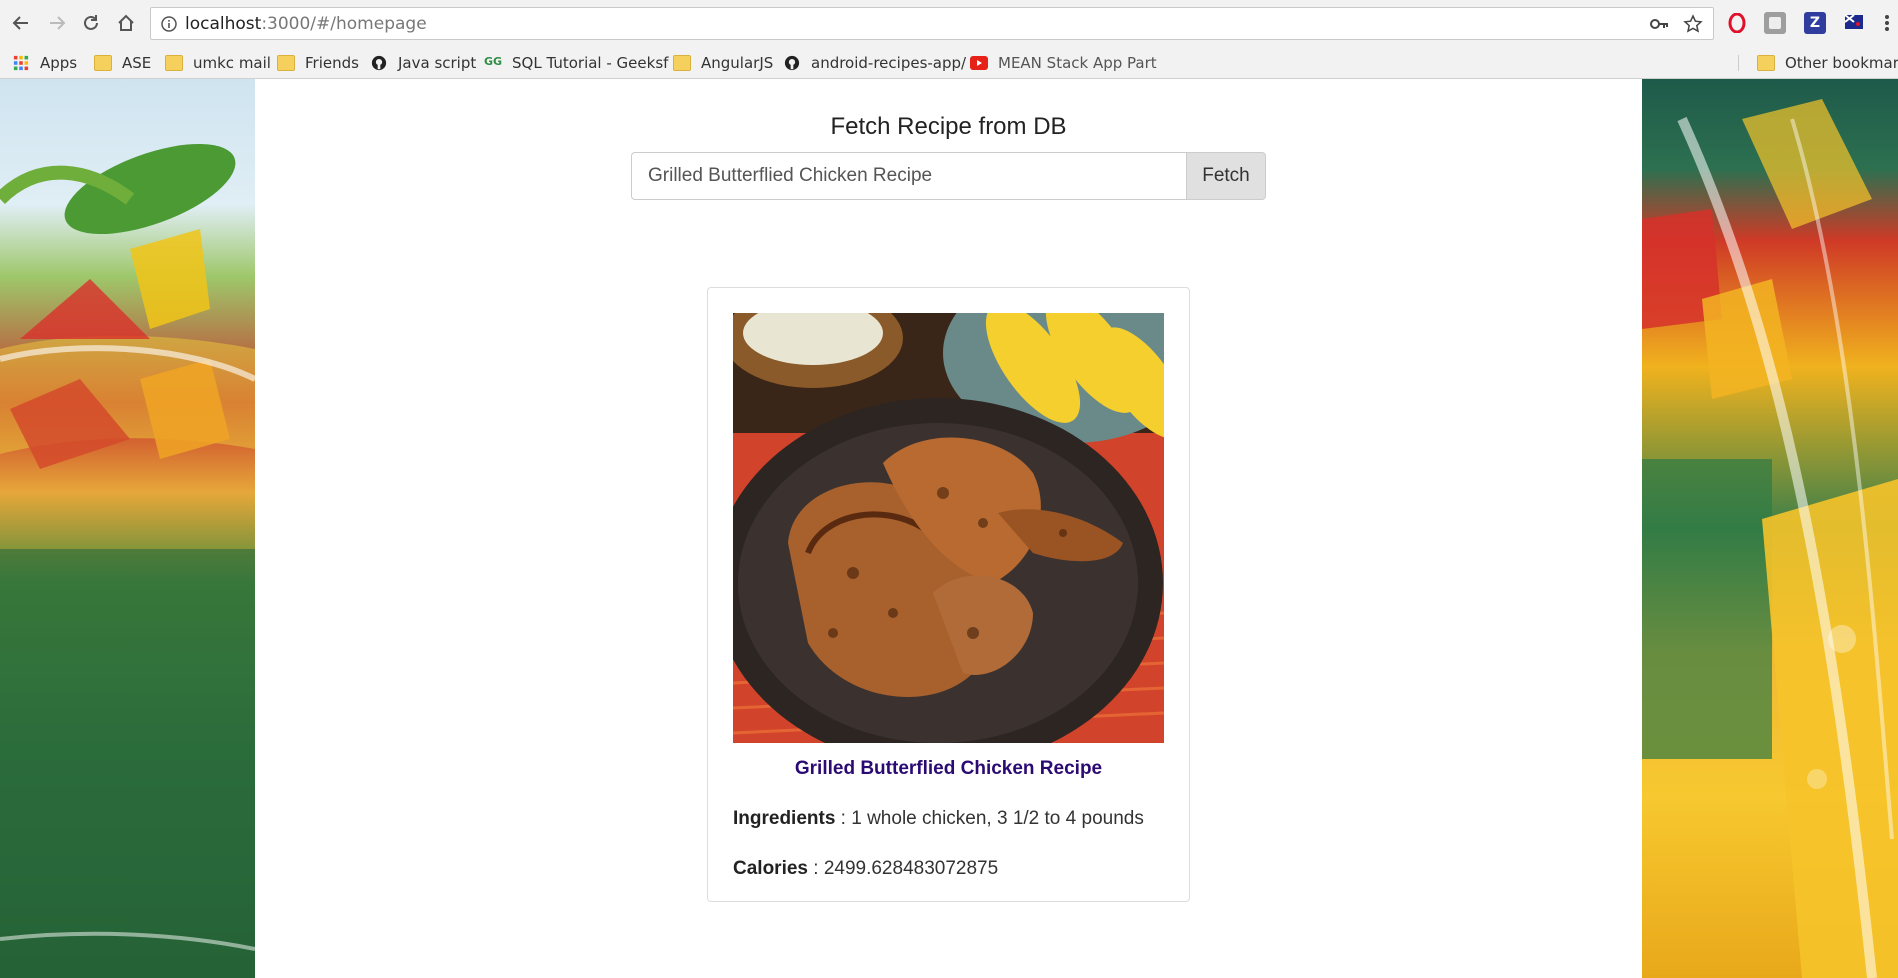  What do you see at coordinates (1841, 63) in the screenshot?
I see `bookmark-label: Other bookmarks` at bounding box center [1841, 63].